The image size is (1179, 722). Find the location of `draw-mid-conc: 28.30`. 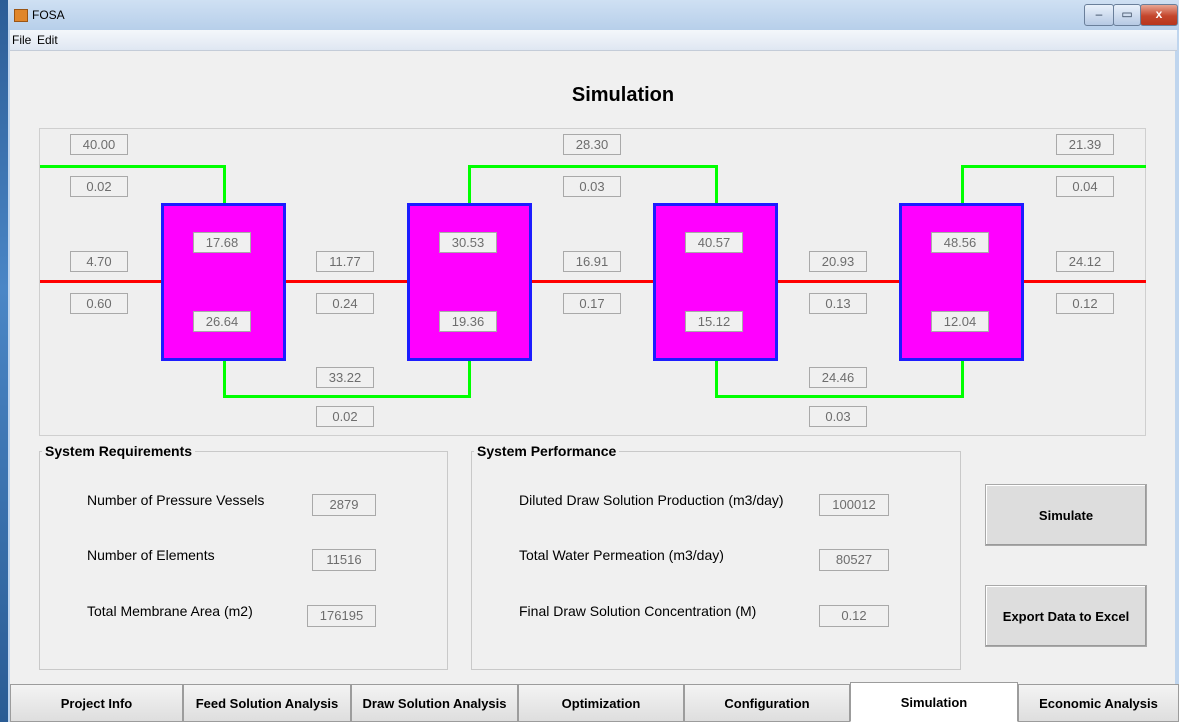

draw-mid-conc: 28.30 is located at coordinates (592, 144).